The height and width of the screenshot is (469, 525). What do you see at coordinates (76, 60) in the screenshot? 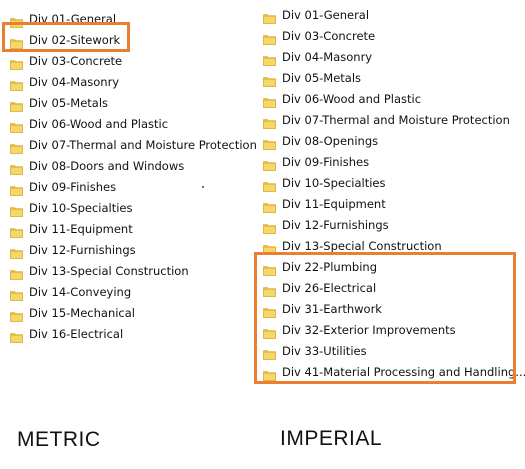
I see `metric-folder-label: Div 03-Concrete` at bounding box center [76, 60].